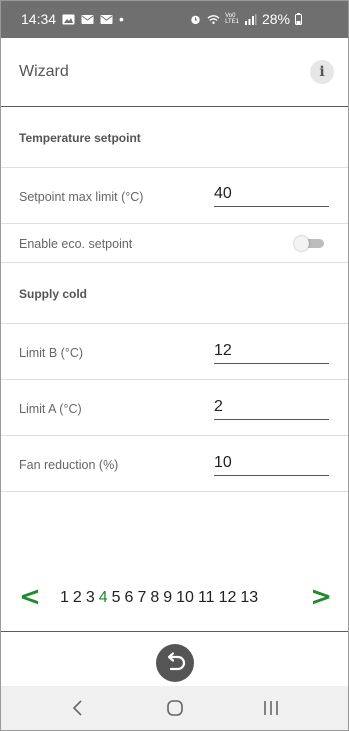 The width and height of the screenshot is (349, 731). What do you see at coordinates (116, 598) in the screenshot?
I see `page-number: 5` at bounding box center [116, 598].